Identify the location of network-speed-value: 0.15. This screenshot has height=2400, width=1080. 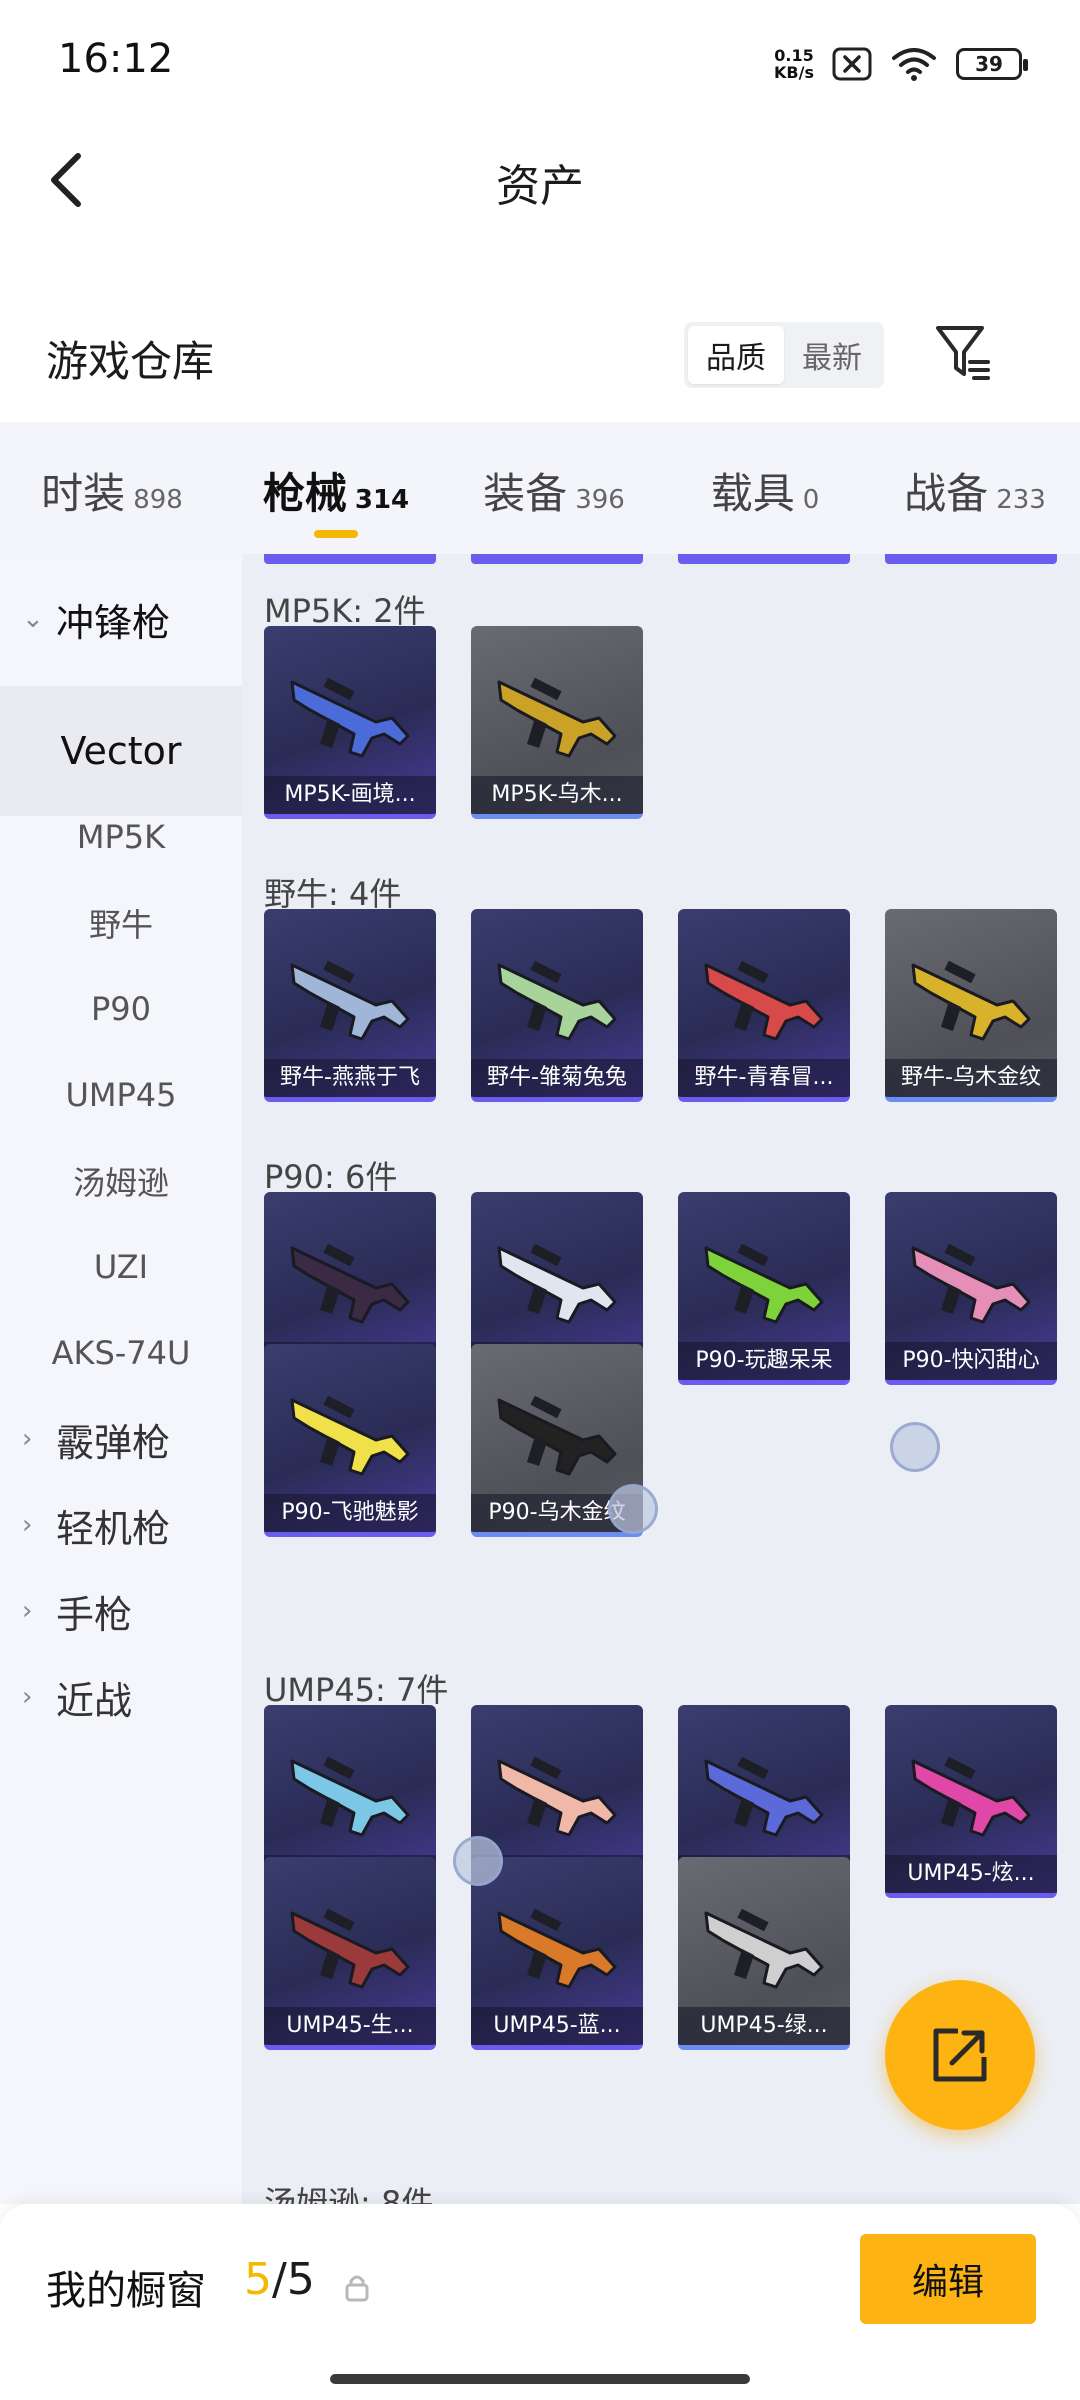
(794, 55).